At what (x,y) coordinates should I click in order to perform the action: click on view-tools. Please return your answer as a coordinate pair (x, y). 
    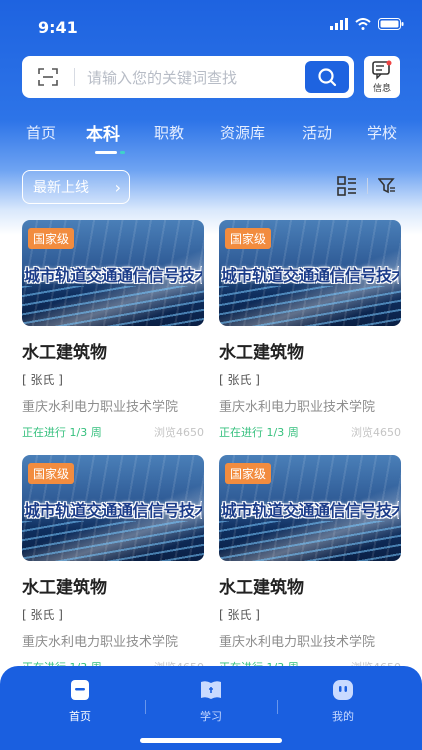
    Looking at the image, I should click on (366, 186).